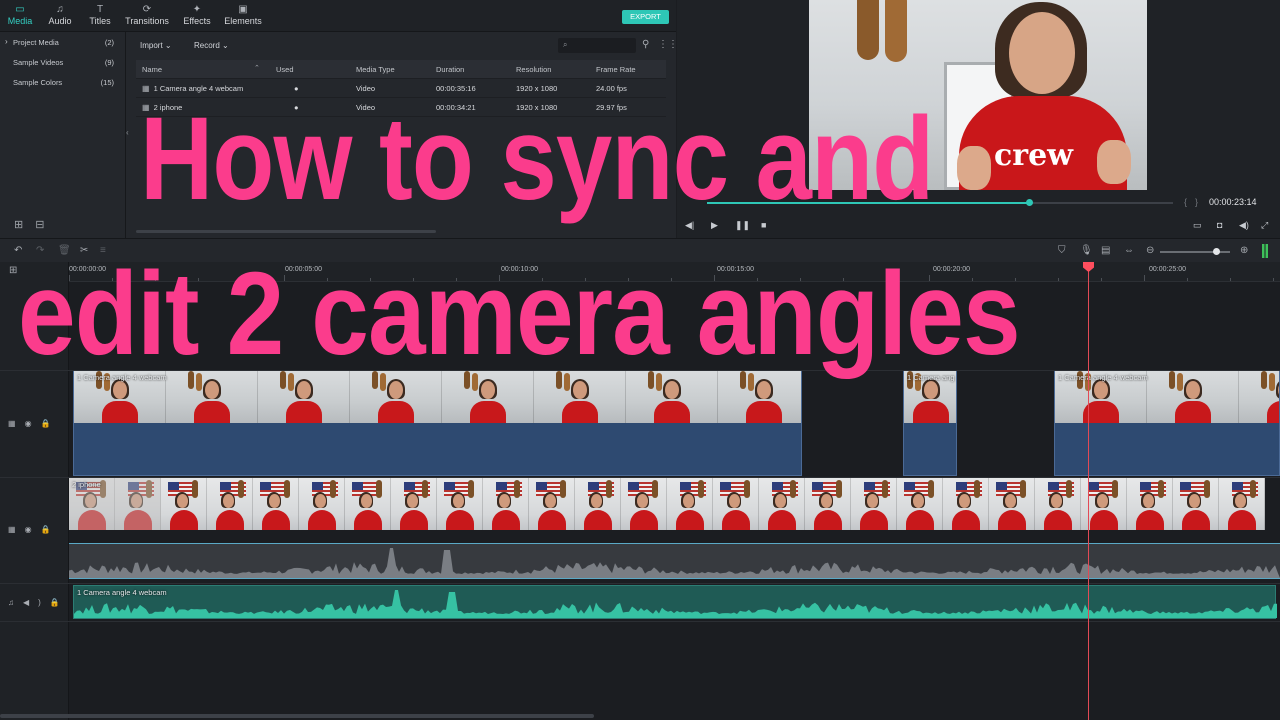  Describe the element at coordinates (63, 63) in the screenshot. I see `sidebar-item-sample-videos: Sample Videos (9)` at that location.